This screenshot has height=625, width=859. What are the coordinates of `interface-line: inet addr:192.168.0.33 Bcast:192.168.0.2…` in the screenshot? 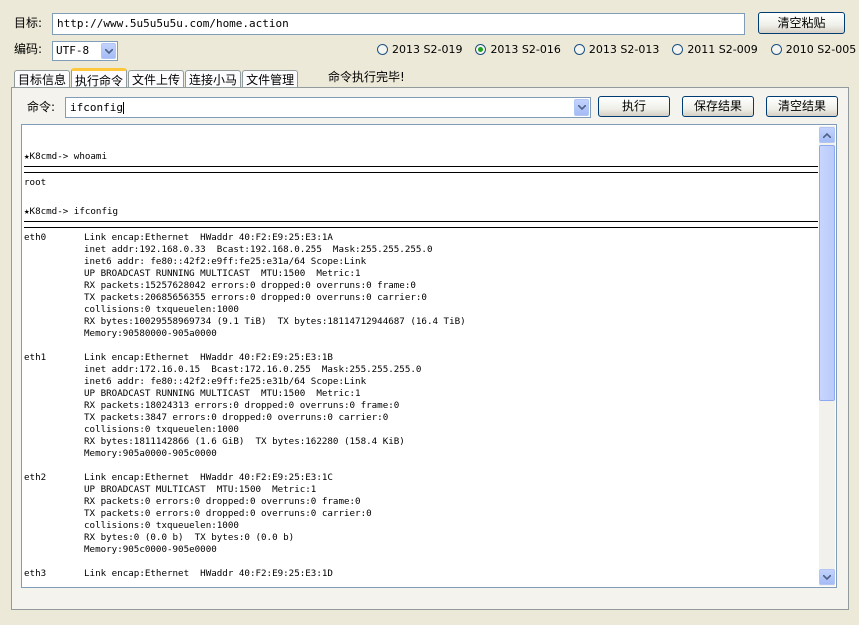 It's located at (258, 249).